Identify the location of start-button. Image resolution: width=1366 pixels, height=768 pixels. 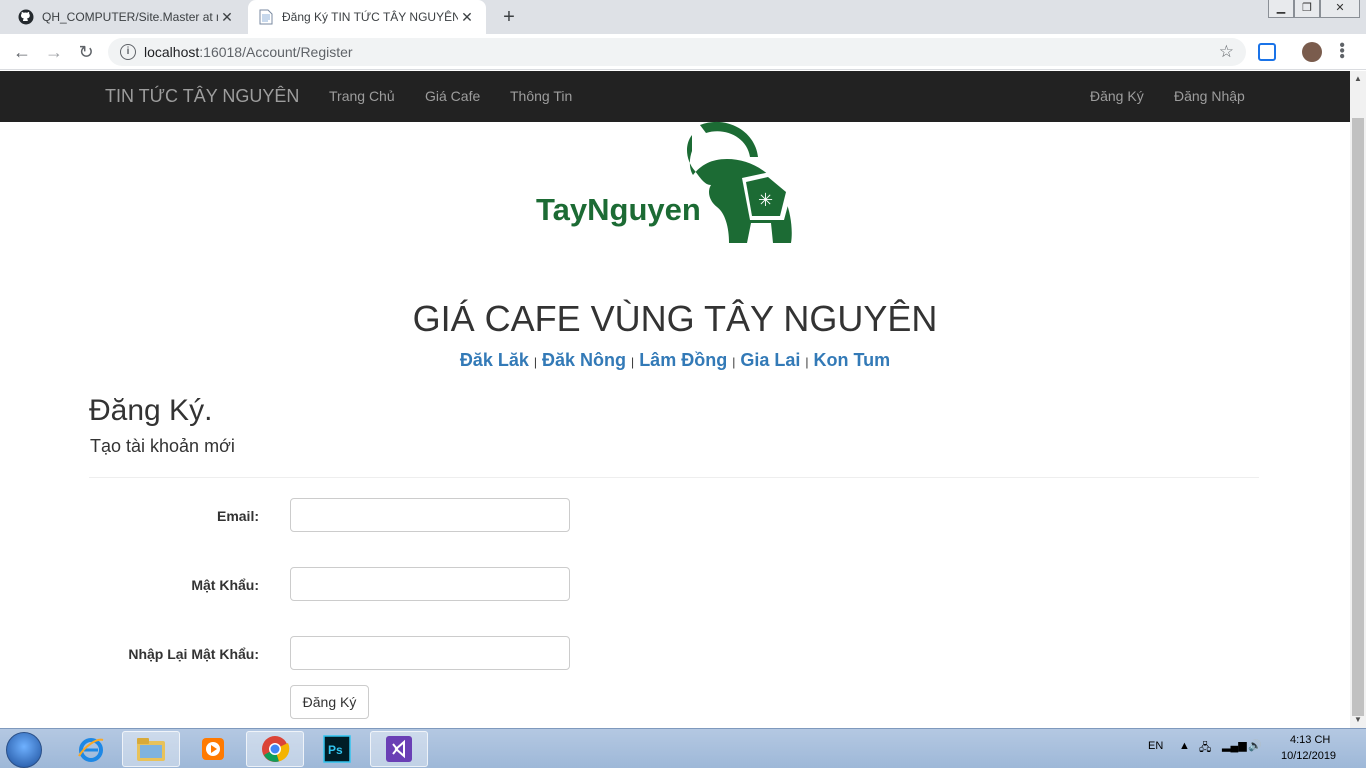
(24, 750).